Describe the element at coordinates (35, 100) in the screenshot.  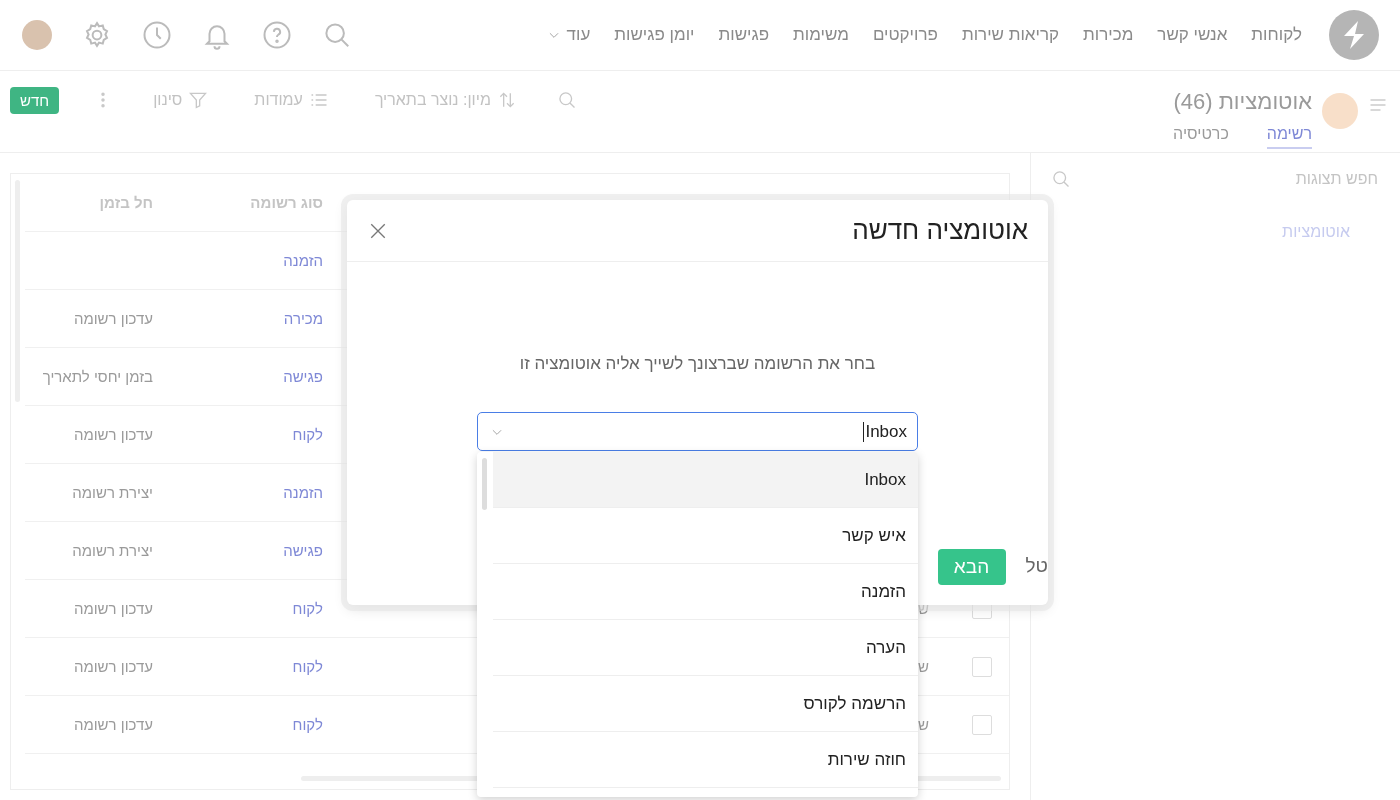
I see `new-button: חדש` at that location.